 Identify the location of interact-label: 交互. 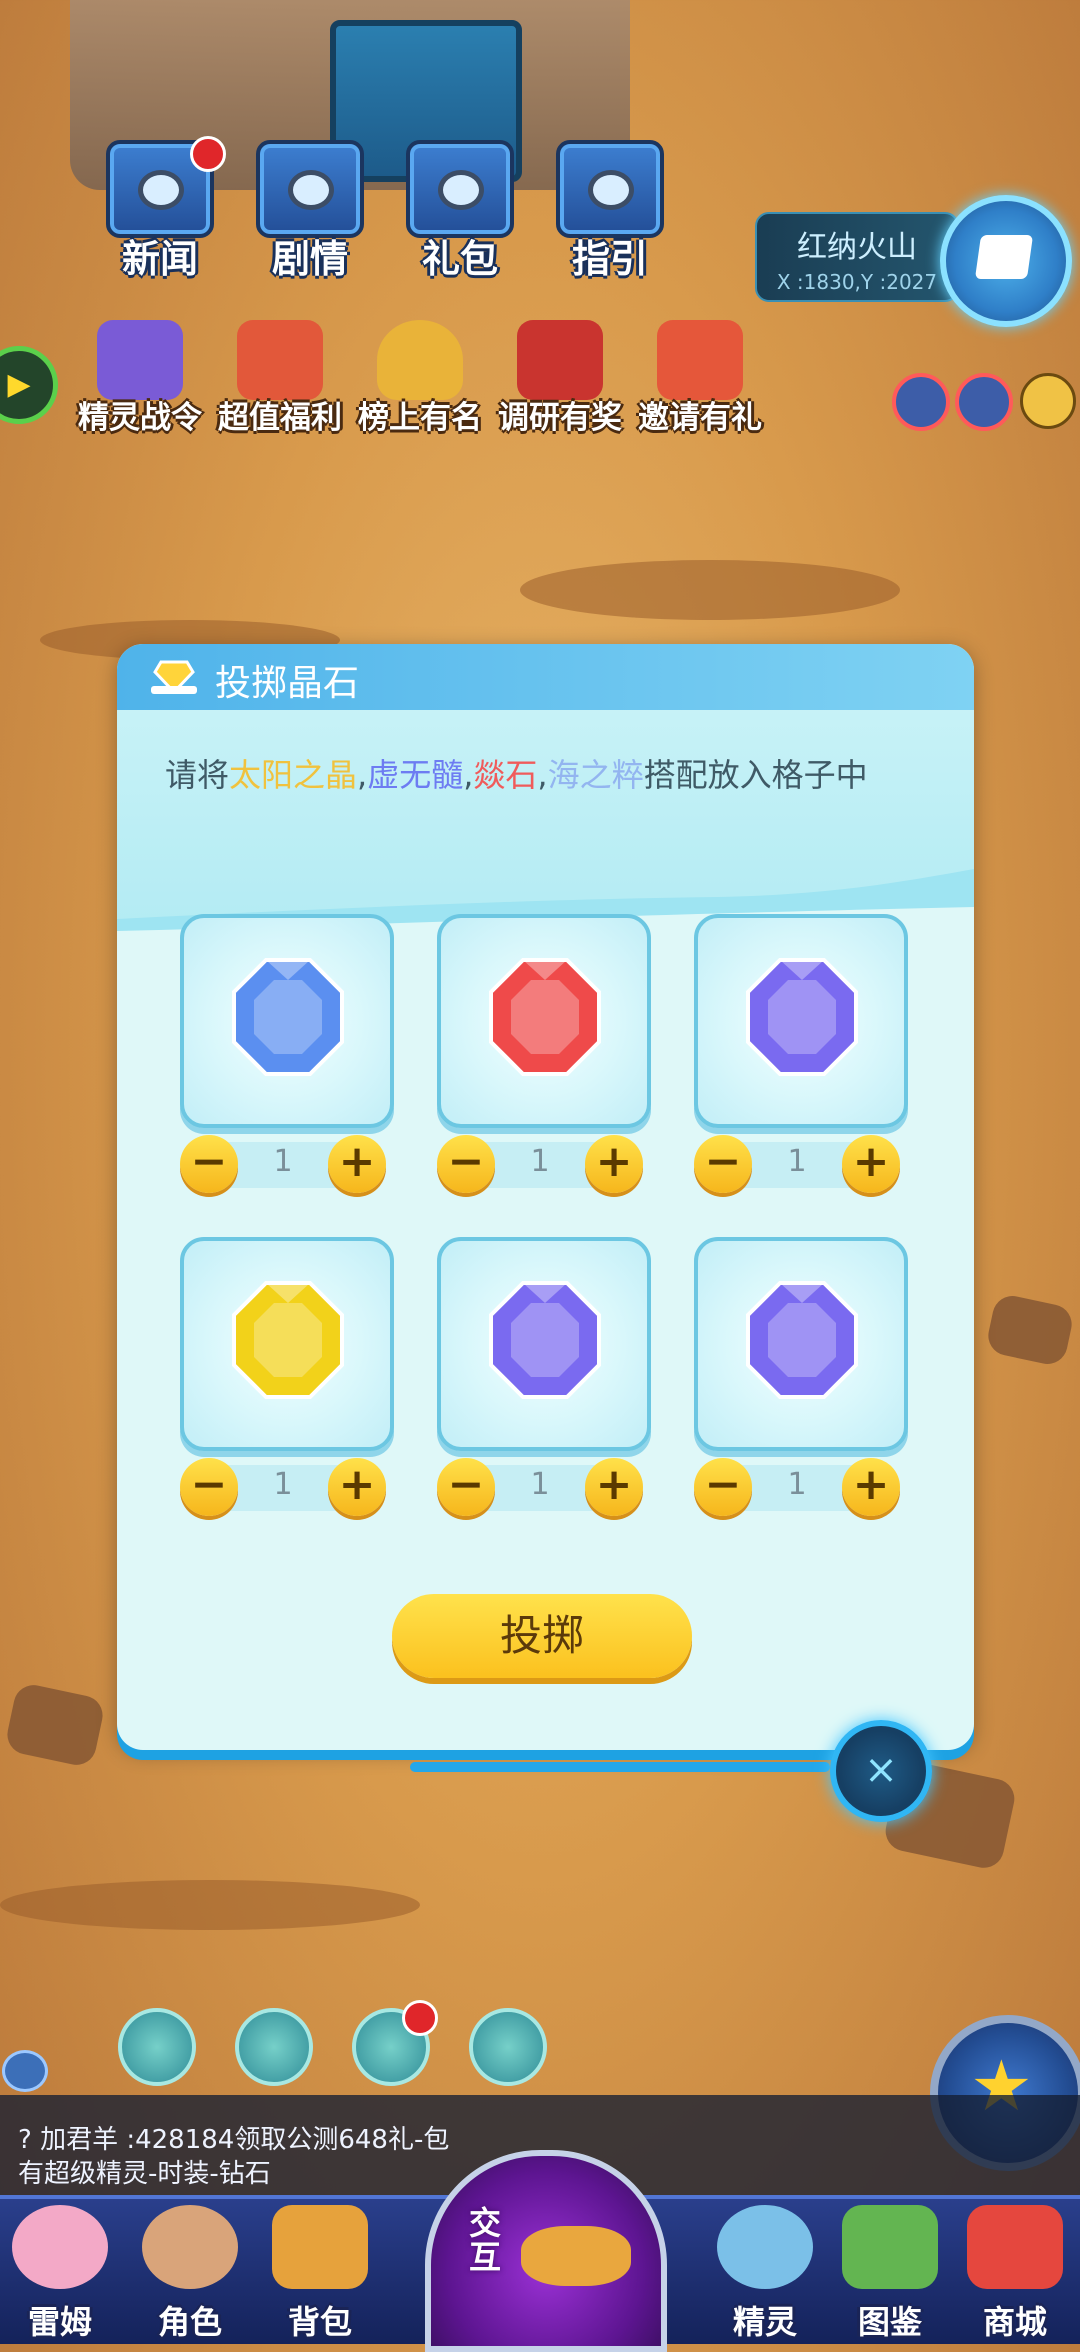
(485, 2240).